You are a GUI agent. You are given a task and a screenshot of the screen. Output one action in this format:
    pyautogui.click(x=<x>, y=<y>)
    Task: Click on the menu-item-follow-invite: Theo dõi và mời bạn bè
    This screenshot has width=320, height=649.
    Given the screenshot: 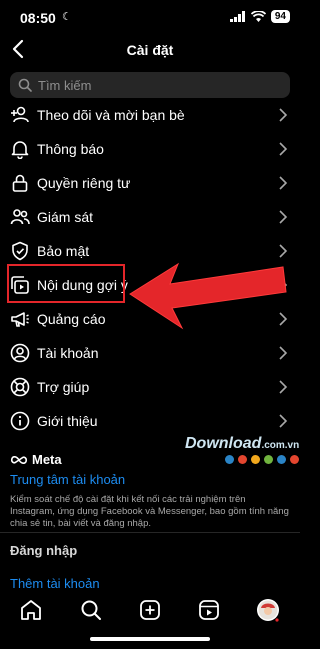 What is the action you would take?
    pyautogui.click(x=150, y=115)
    